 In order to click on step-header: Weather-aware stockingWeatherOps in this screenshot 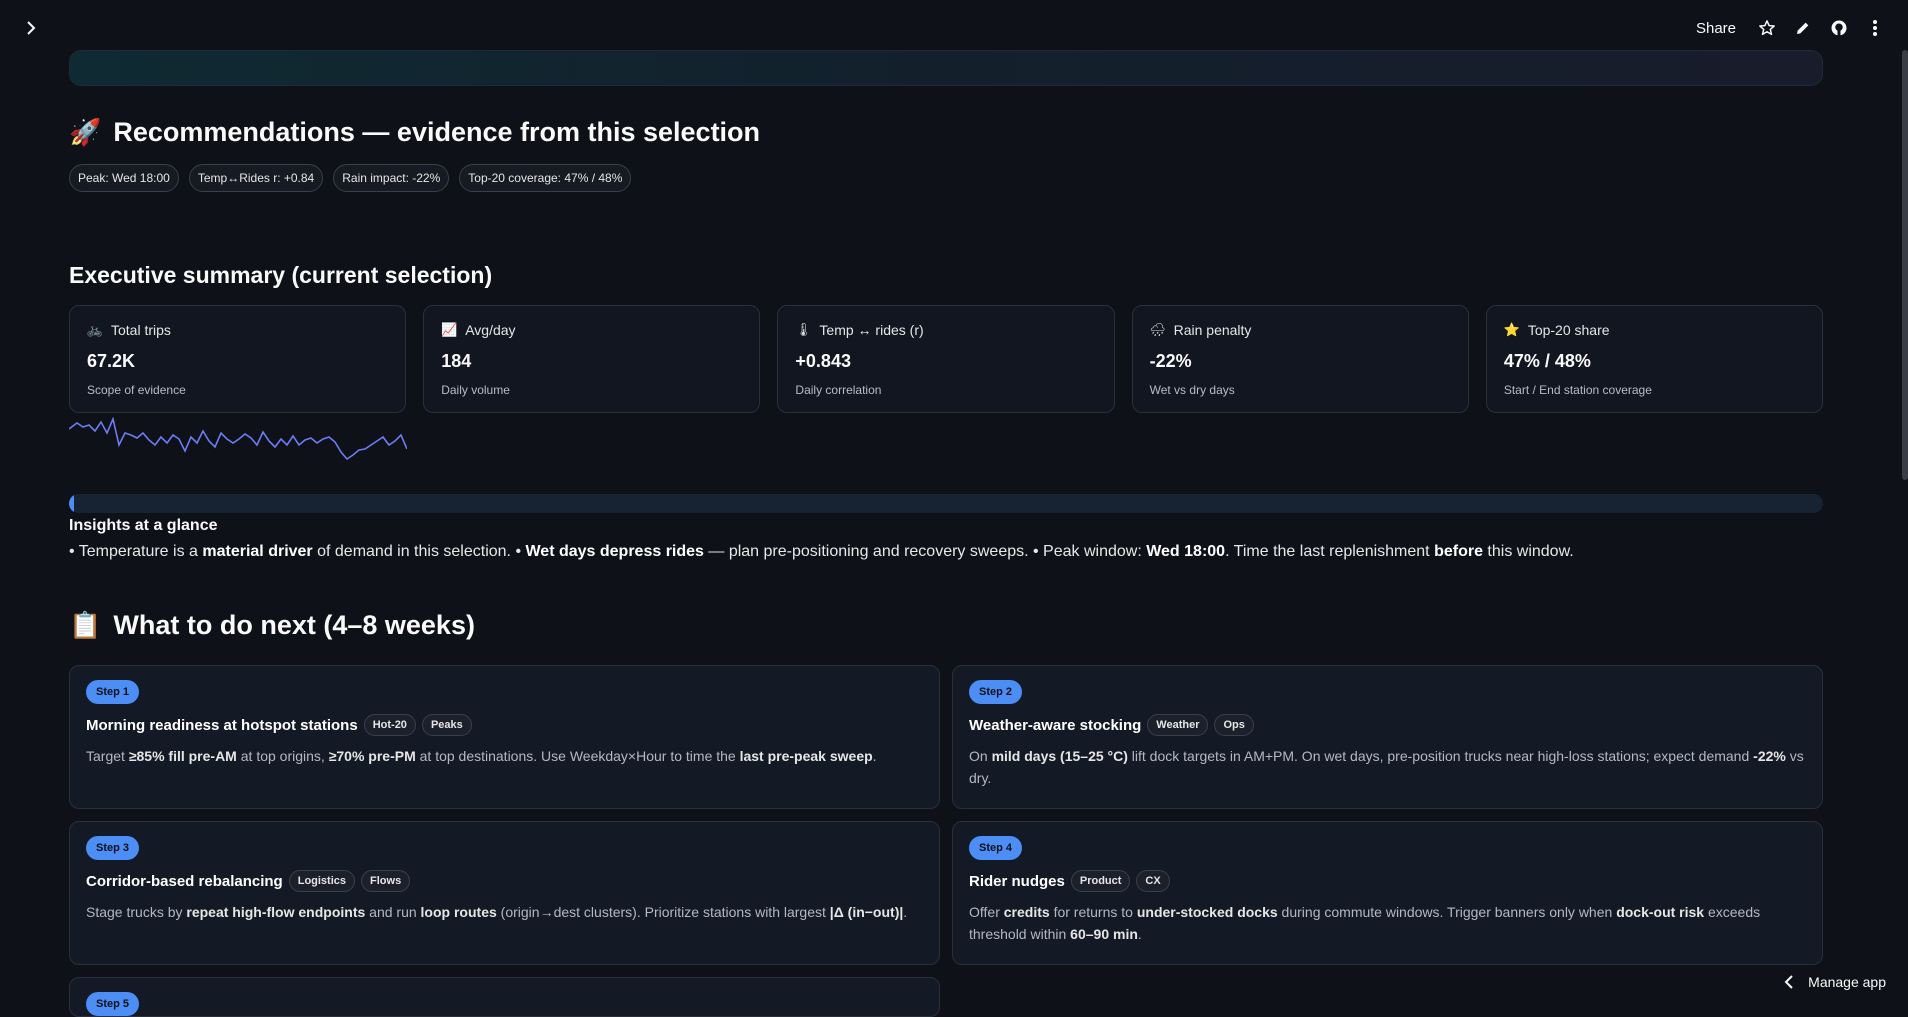, I will do `click(1387, 725)`.